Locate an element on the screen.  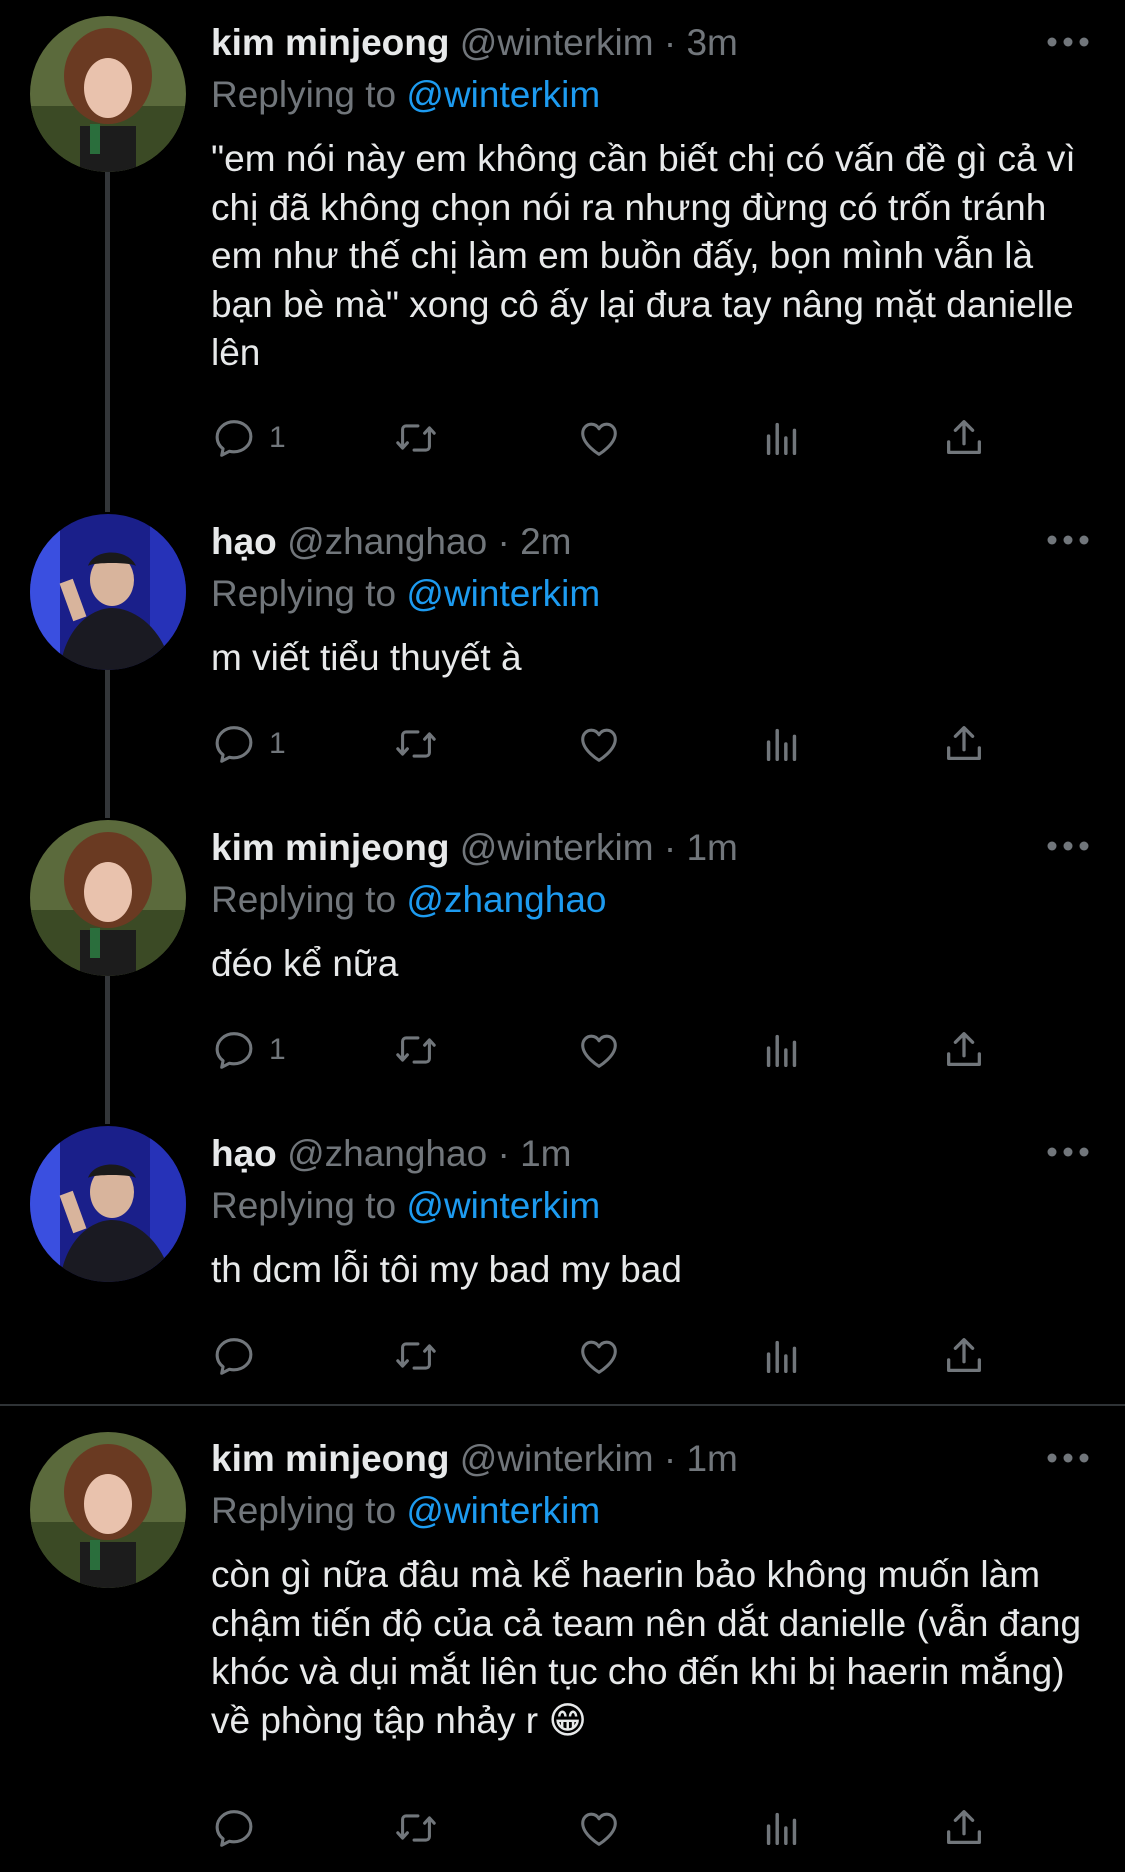
tweet-header: hạo @zhanghao · 2m is located at coordinates (623, 542).